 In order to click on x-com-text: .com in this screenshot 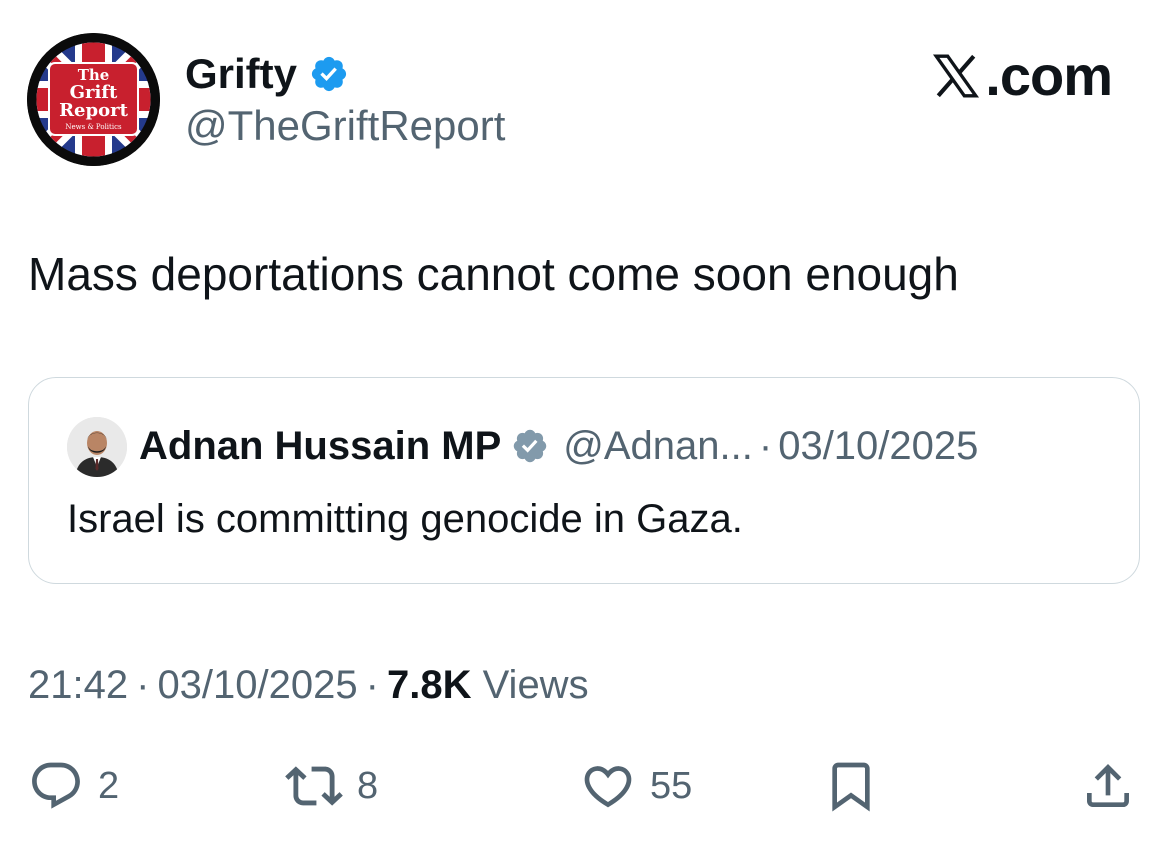, I will do `click(1049, 75)`.